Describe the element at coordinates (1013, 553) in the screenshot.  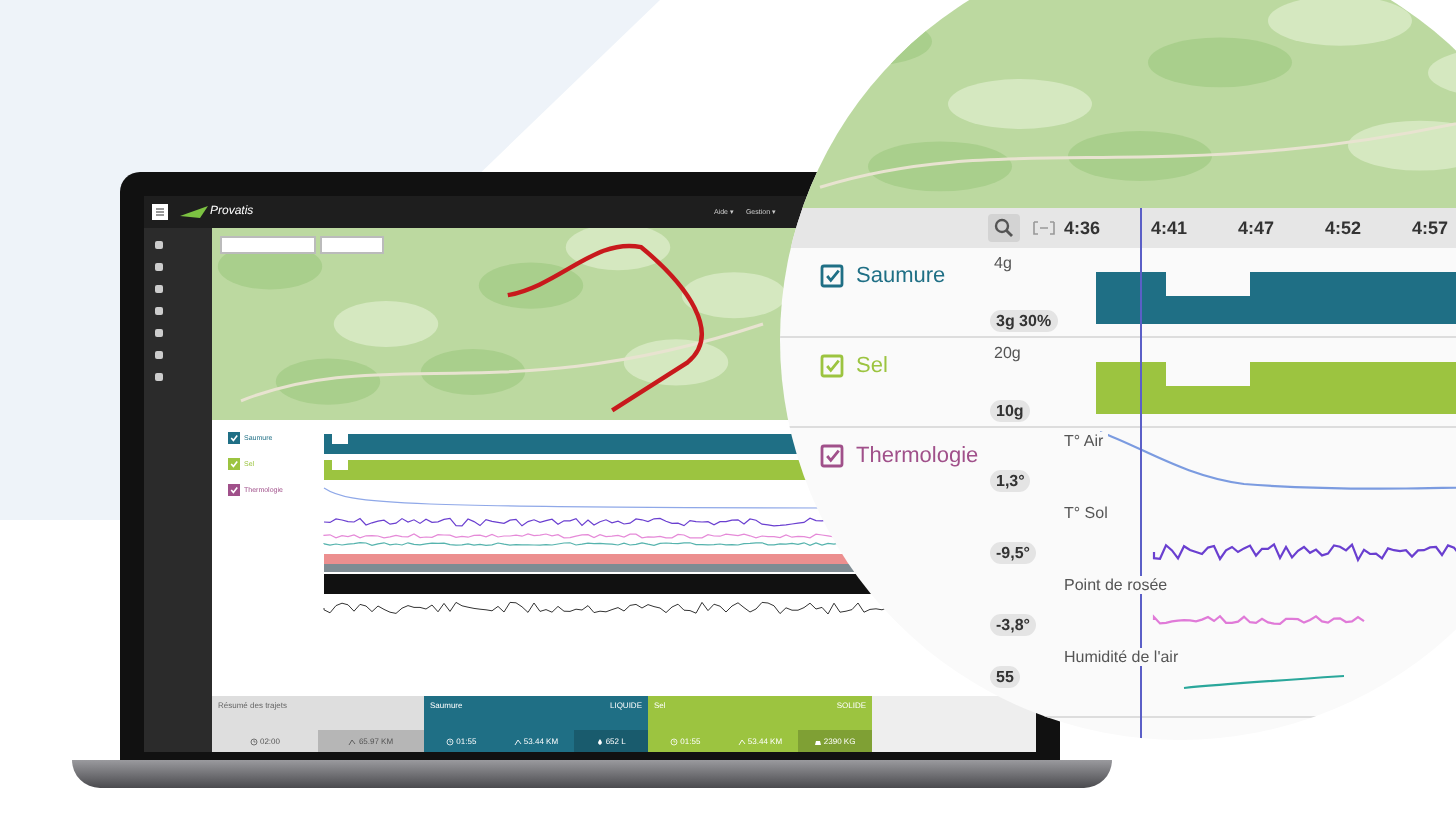
I see `value-badge: -9,5°` at that location.